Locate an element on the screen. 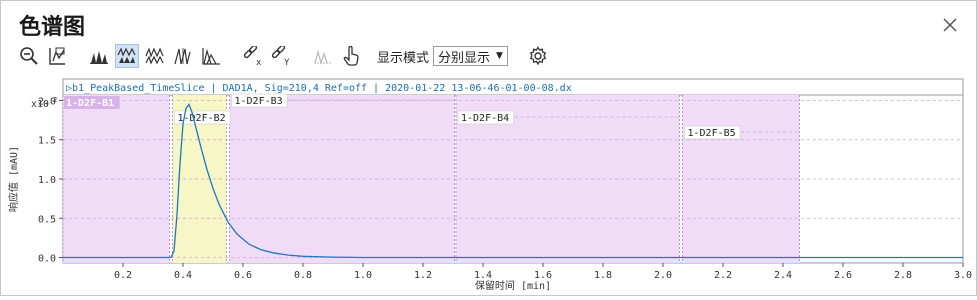 Image resolution: width=977 pixels, height=300 pixels. touch-icon is located at coordinates (351, 55).